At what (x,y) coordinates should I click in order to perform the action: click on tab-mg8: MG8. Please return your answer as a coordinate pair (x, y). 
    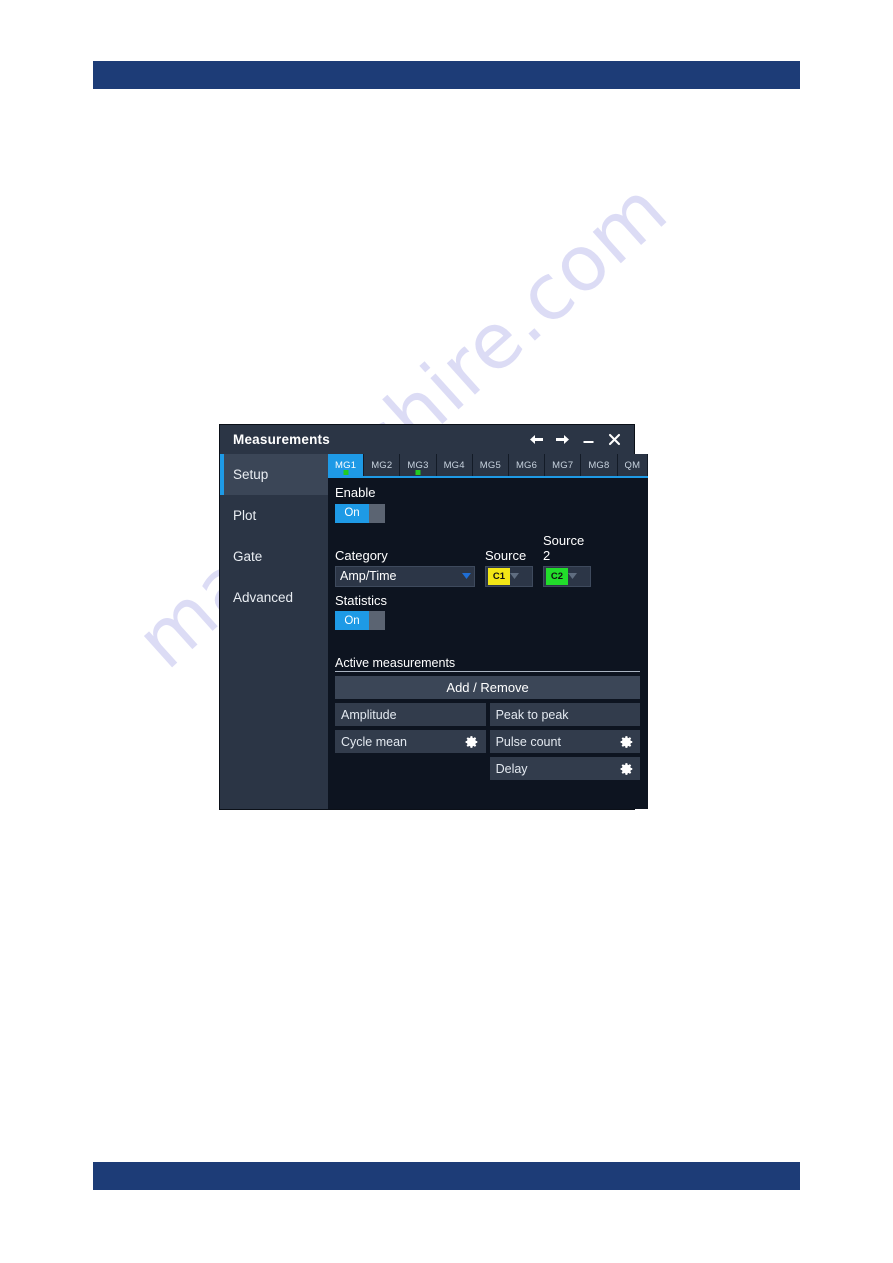
    Looking at the image, I should click on (599, 465).